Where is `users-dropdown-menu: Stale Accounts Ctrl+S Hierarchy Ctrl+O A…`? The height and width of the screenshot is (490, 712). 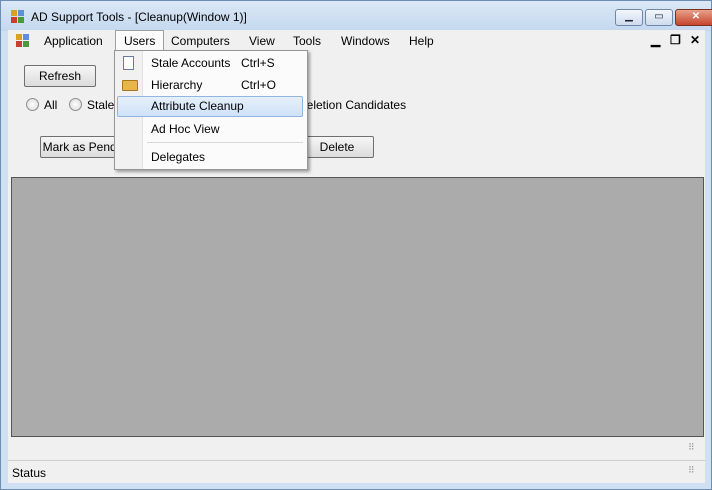 users-dropdown-menu: Stale Accounts Ctrl+S Hierarchy Ctrl+O A… is located at coordinates (211, 110).